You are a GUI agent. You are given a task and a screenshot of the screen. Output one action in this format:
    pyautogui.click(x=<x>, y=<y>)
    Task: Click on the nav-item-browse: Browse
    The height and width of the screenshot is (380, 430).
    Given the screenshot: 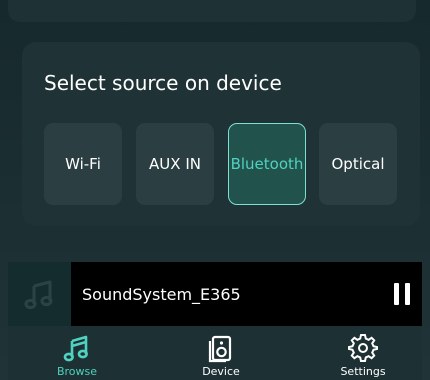 What is the action you would take?
    pyautogui.click(x=77, y=353)
    